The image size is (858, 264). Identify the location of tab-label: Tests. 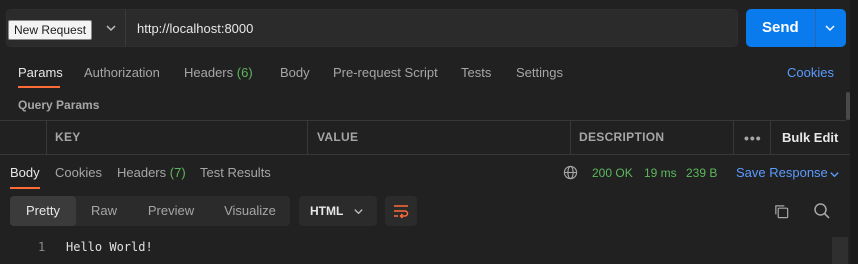
(476, 72).